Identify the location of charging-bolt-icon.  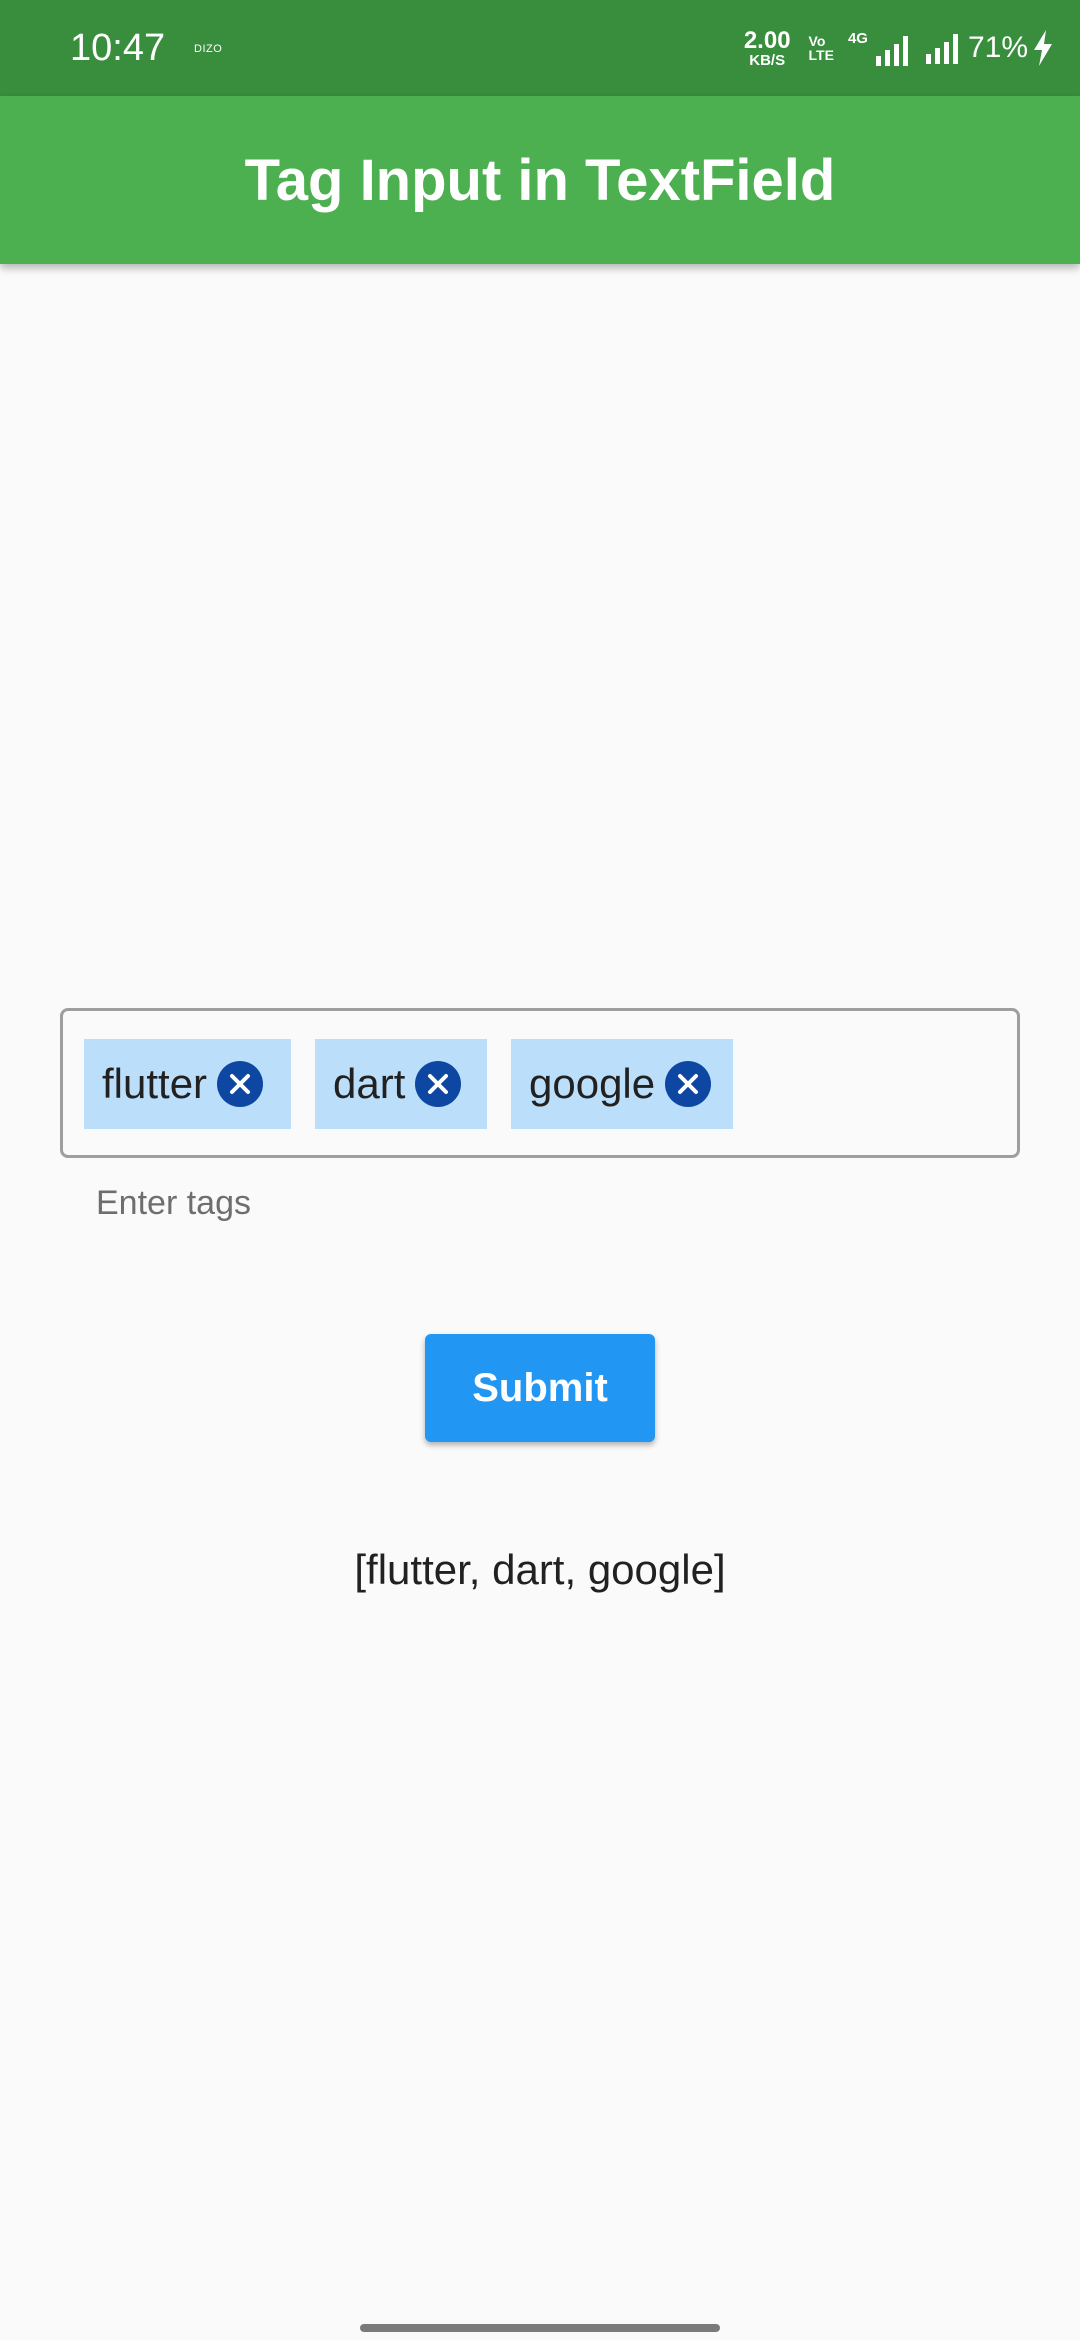
(1043, 48).